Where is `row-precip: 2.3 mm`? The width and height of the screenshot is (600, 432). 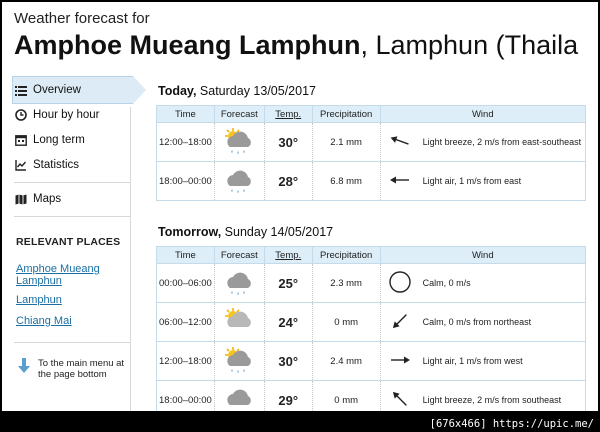 row-precip: 2.3 mm is located at coordinates (346, 283).